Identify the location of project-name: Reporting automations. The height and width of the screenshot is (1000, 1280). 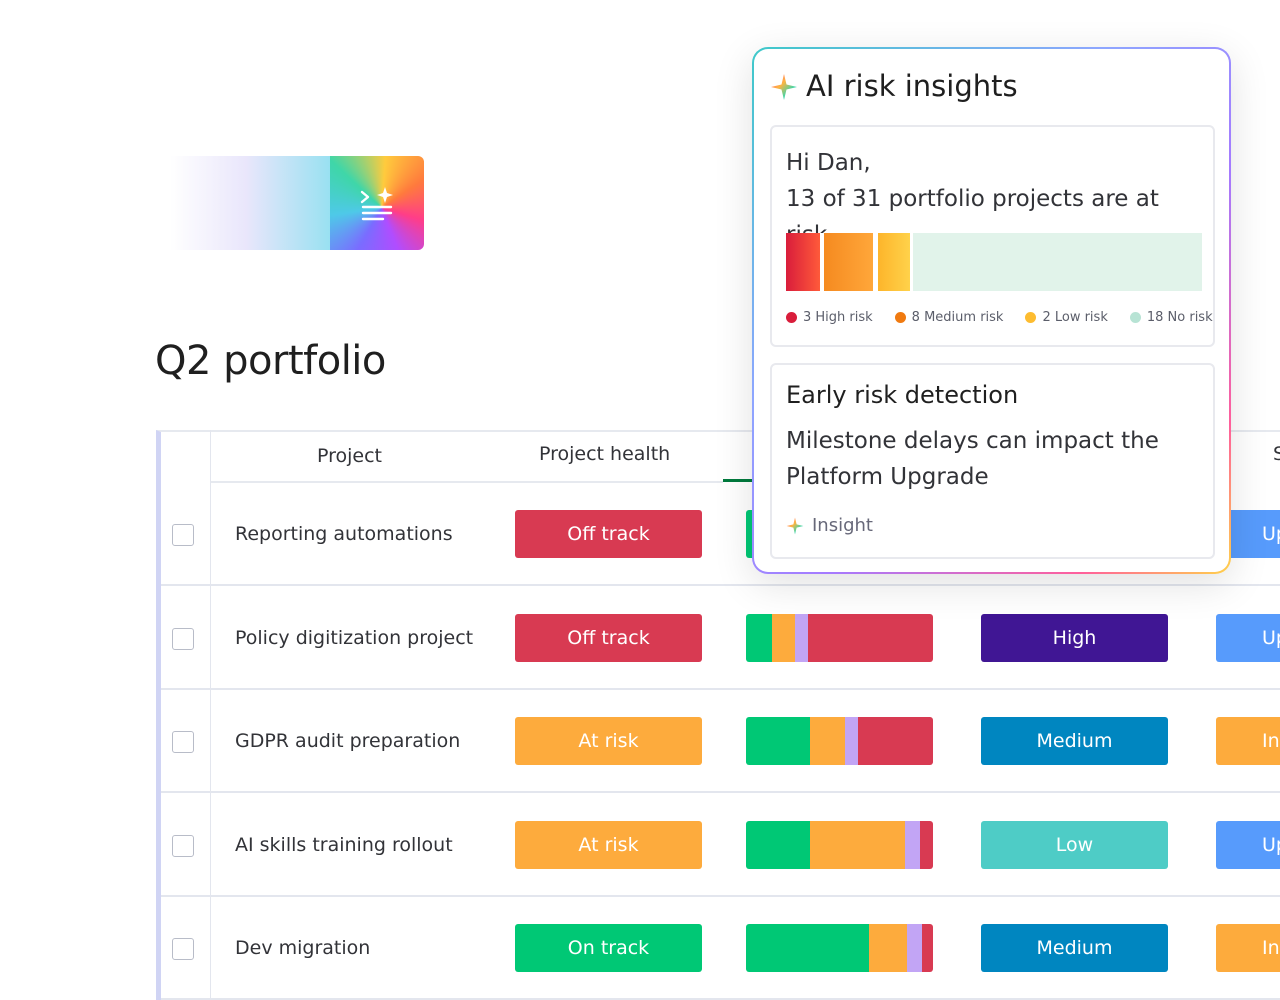
(344, 534).